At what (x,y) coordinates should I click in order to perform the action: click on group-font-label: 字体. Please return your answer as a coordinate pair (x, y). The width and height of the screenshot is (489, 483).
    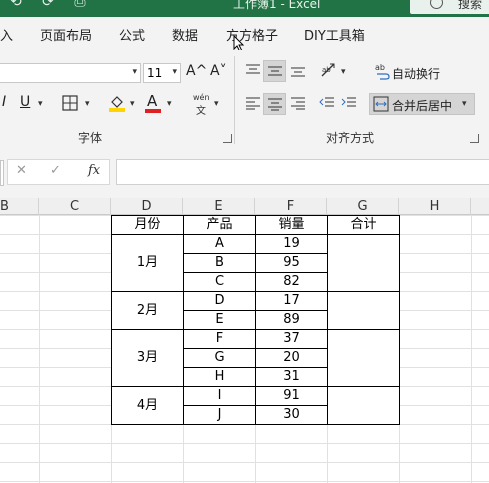
    Looking at the image, I should click on (90, 138).